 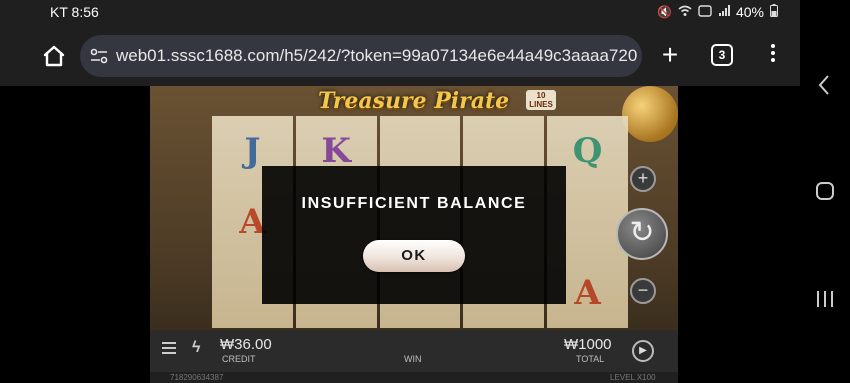 I want to click on level-indicator: LEVEL X100, so click(x=633, y=377).